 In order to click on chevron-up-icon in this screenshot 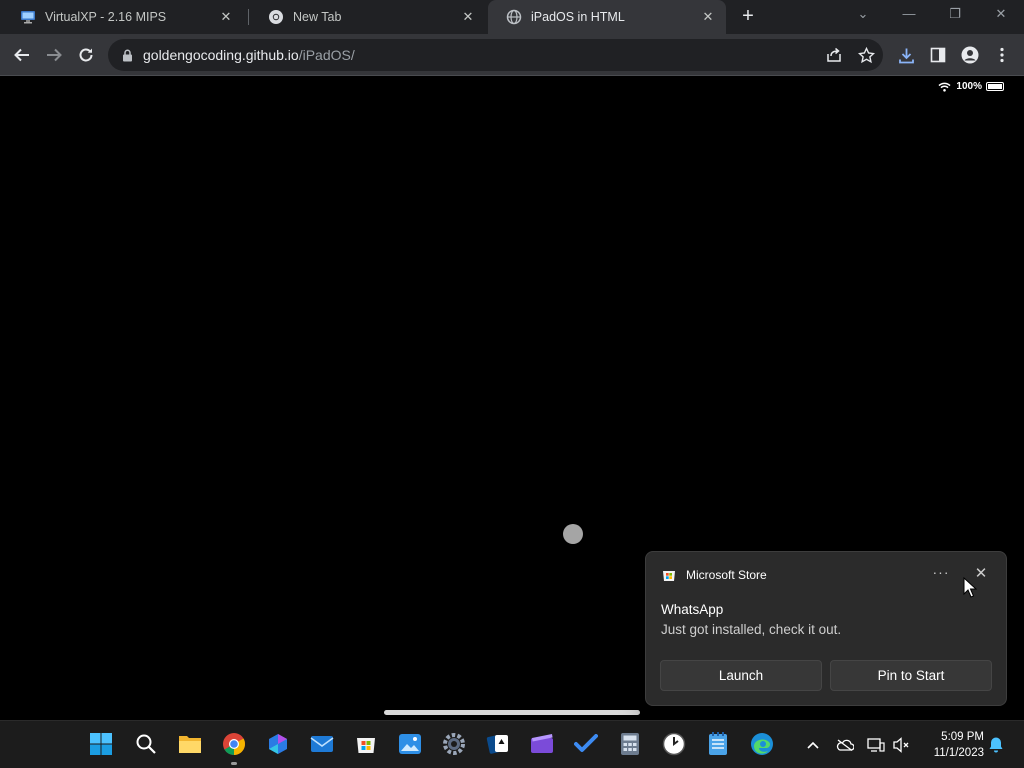, I will do `click(813, 745)`.